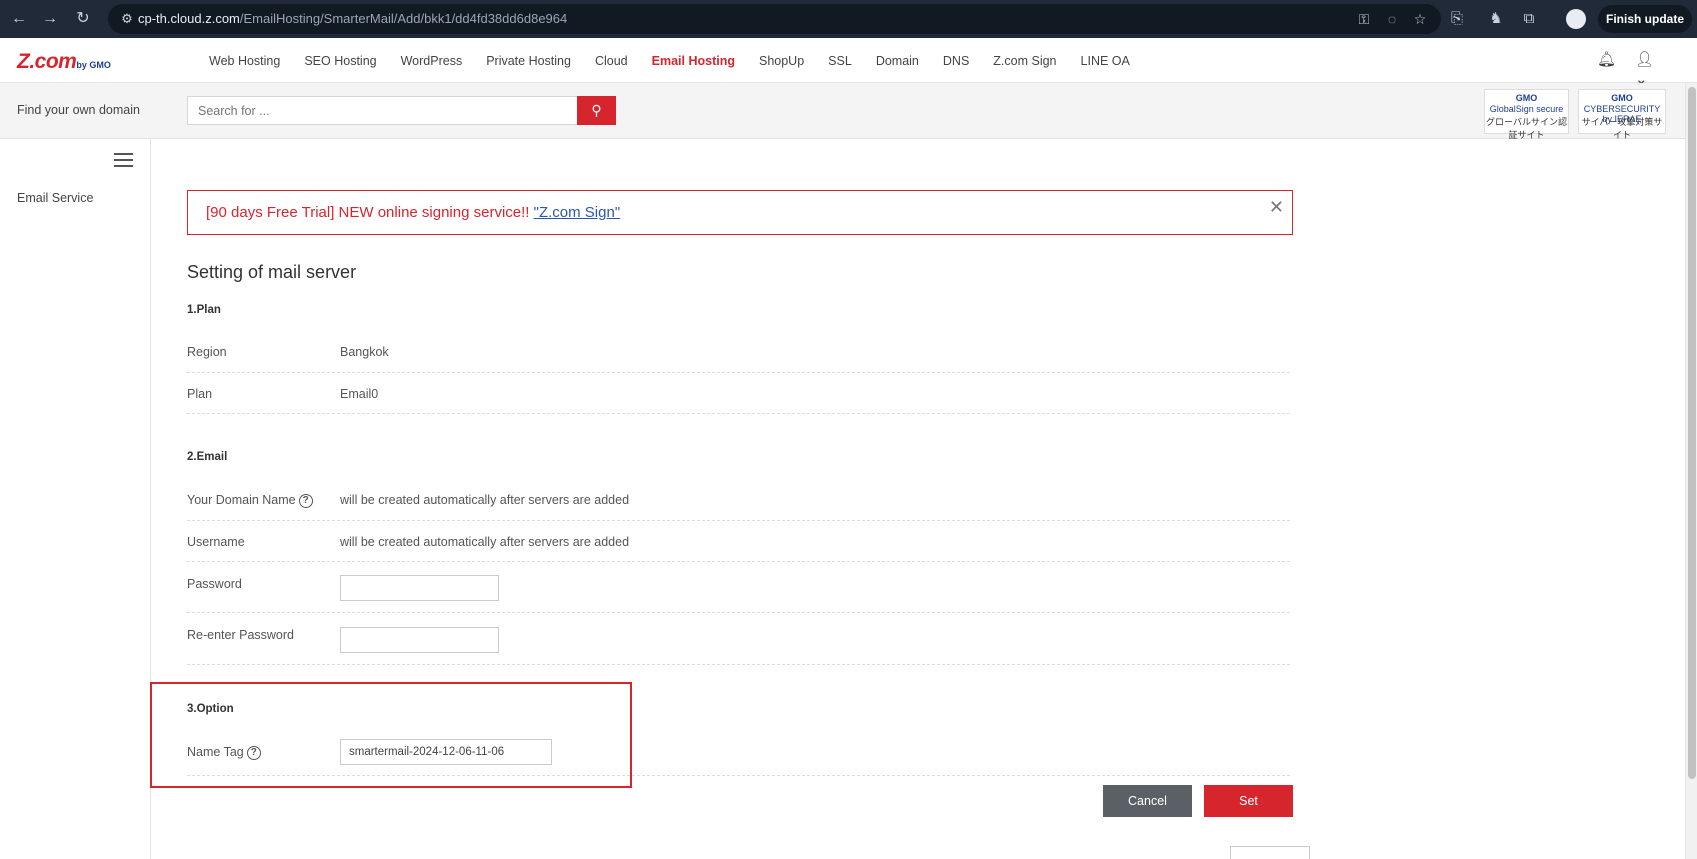  Describe the element at coordinates (1276, 207) in the screenshot. I see `close-icon: ✕` at that location.